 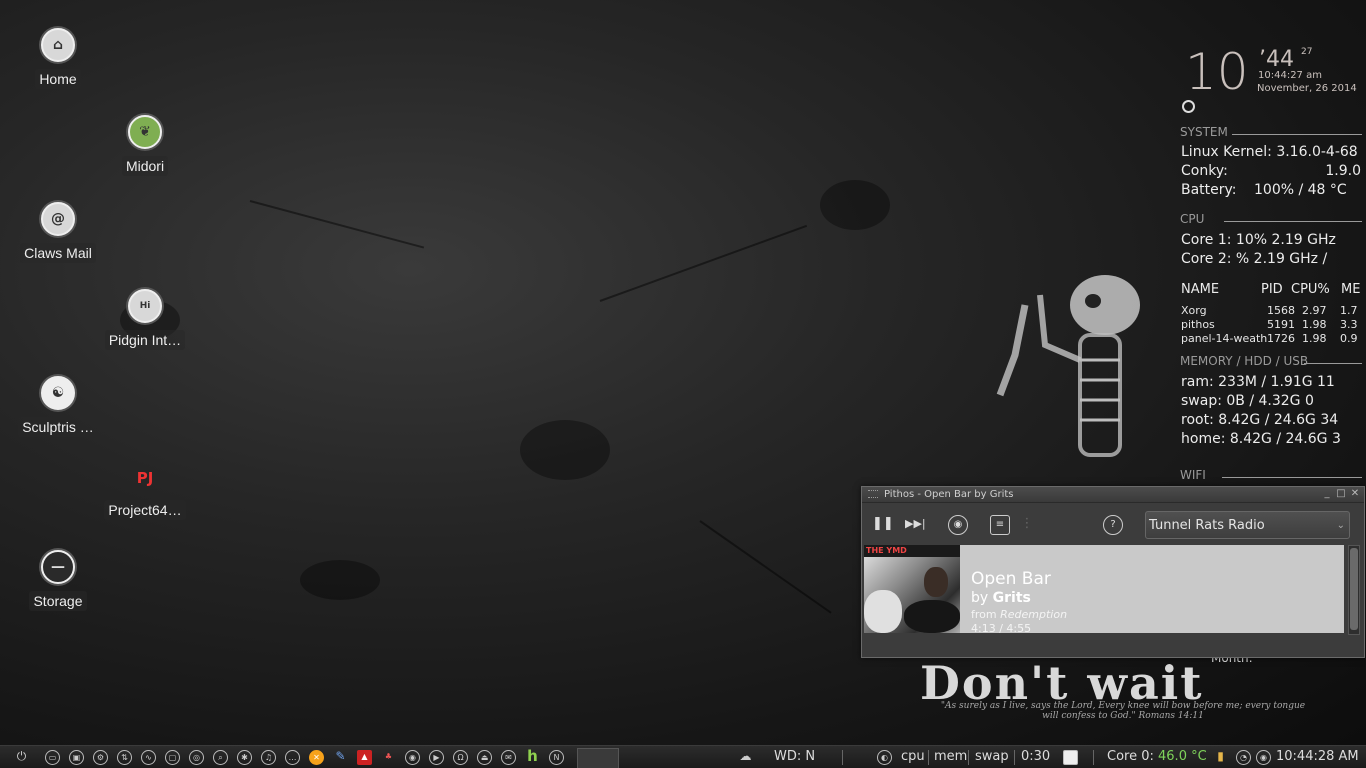 I want to click on clock-date: November, 26 2014, so click(x=1307, y=88).